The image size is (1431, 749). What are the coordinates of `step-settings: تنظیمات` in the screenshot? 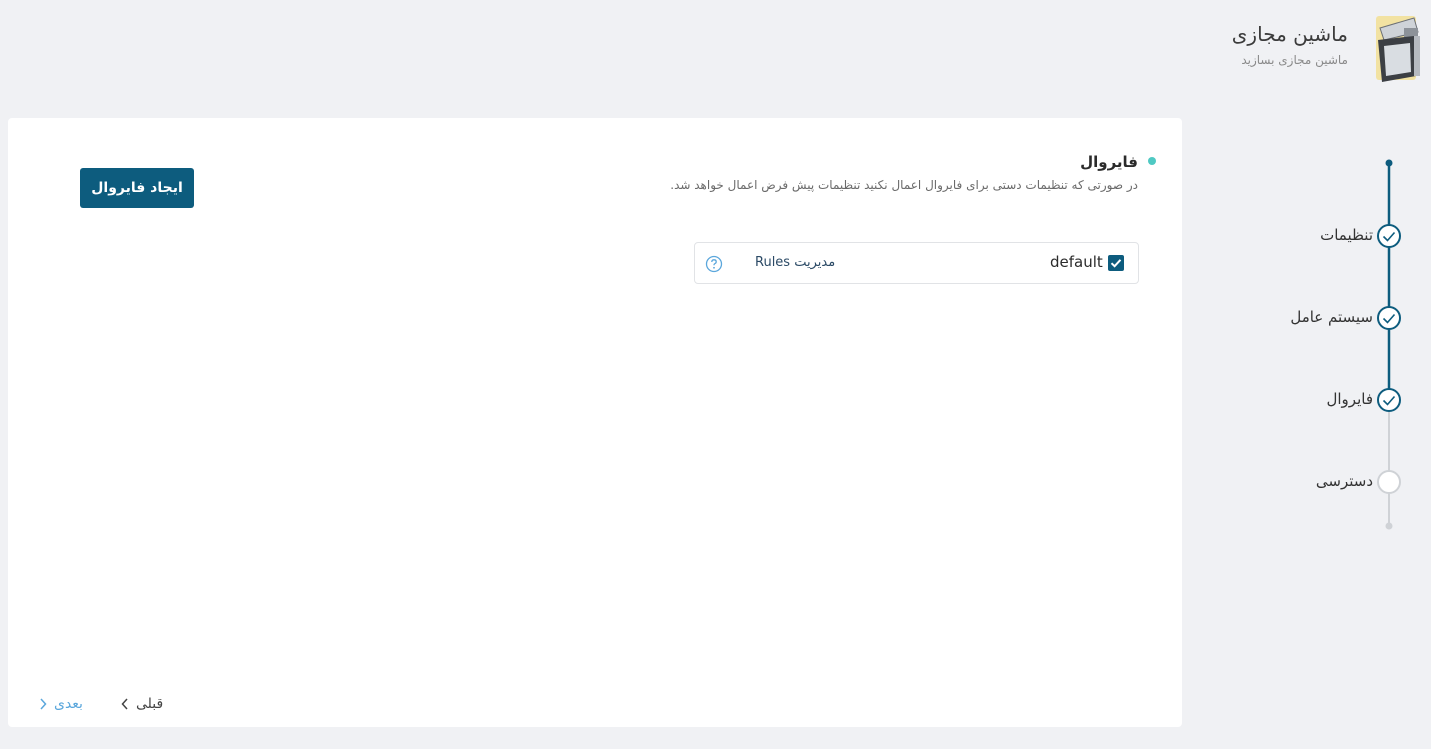 It's located at (1346, 235).